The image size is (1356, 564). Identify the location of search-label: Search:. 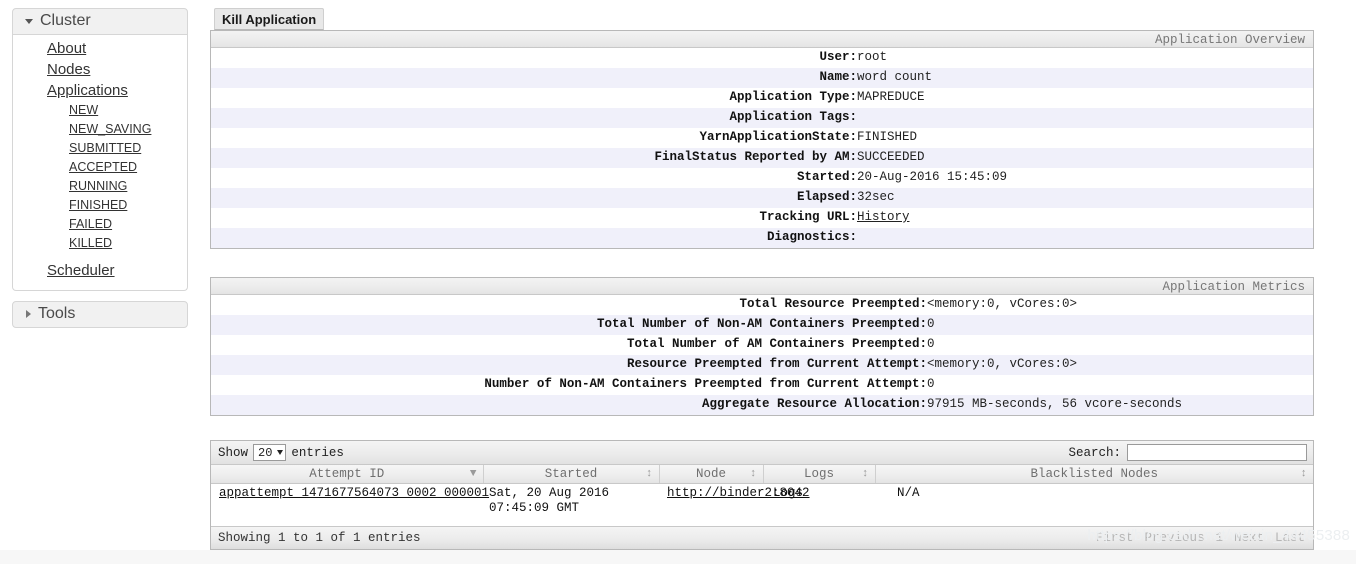
(1094, 452).